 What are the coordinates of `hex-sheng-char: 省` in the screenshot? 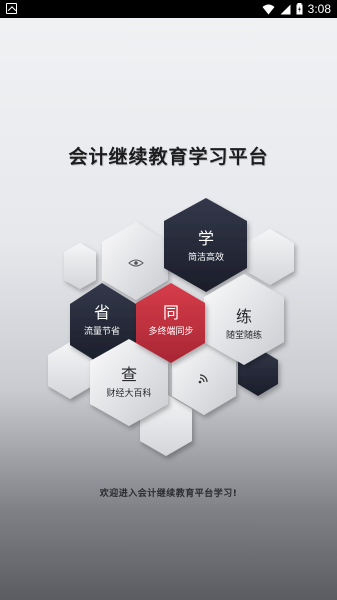 It's located at (101, 312).